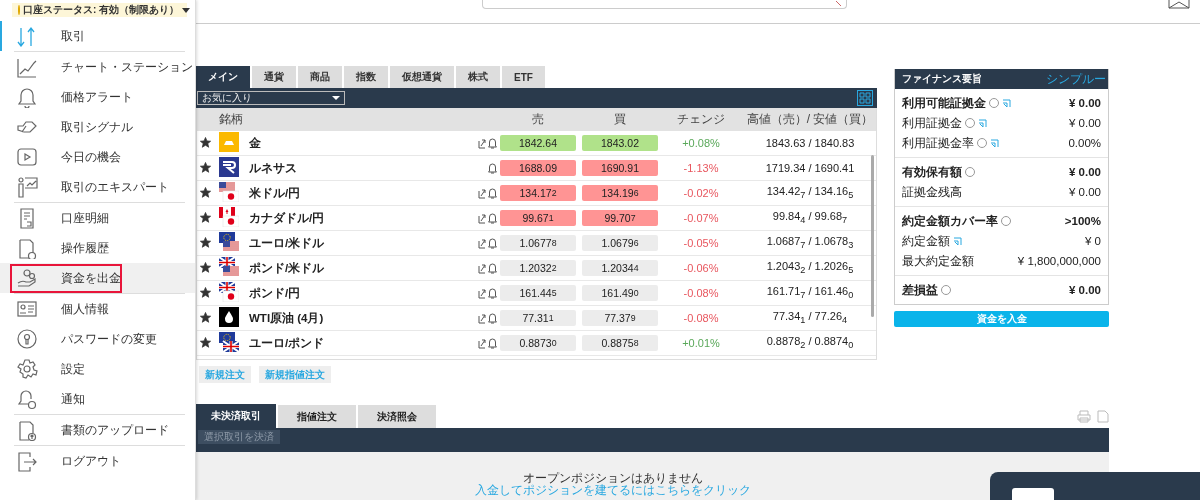 The height and width of the screenshot is (500, 1200). Describe the element at coordinates (97, 157) in the screenshot. I see `sidebar-item: 今日の機会` at that location.